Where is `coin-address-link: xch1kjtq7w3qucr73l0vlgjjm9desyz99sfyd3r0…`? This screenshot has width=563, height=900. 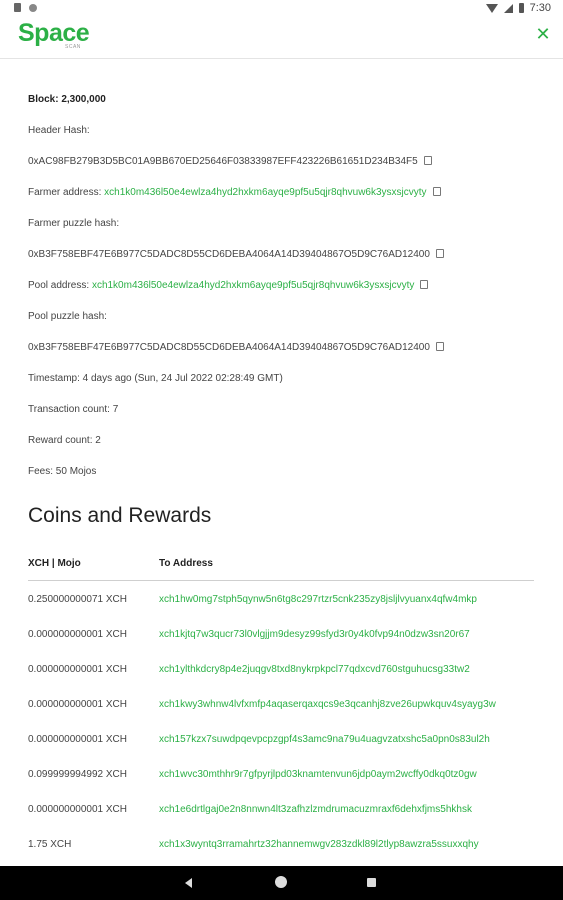 coin-address-link: xch1kjtq7w3qucr73l0vlgjjm9desyz99sfyd3r0… is located at coordinates (314, 634).